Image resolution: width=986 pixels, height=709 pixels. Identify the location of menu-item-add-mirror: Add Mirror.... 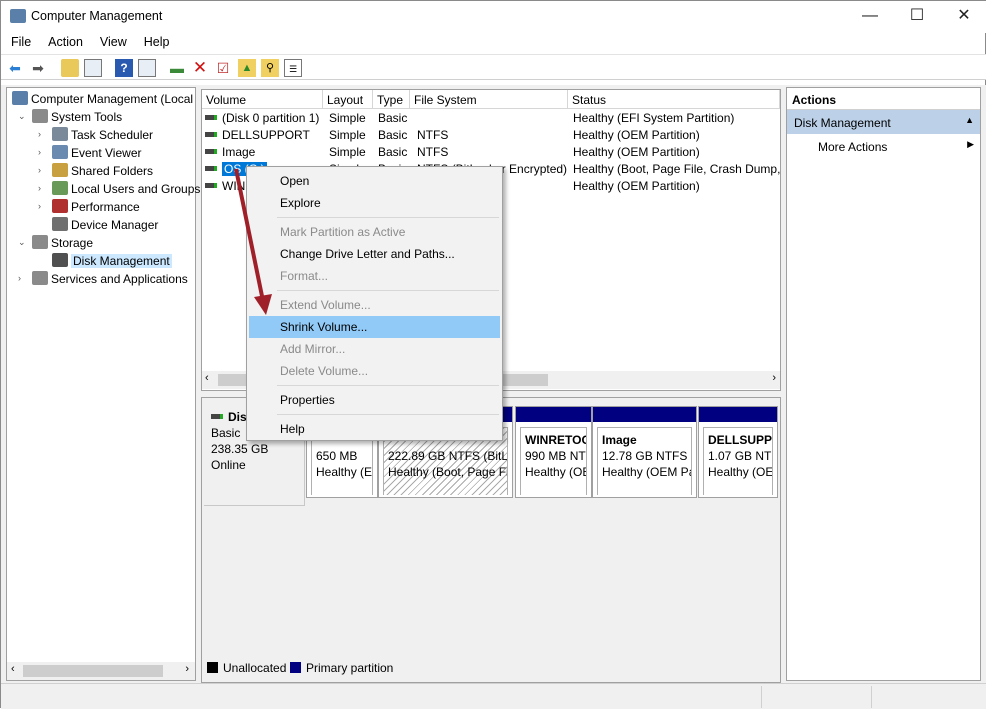
(313, 349).